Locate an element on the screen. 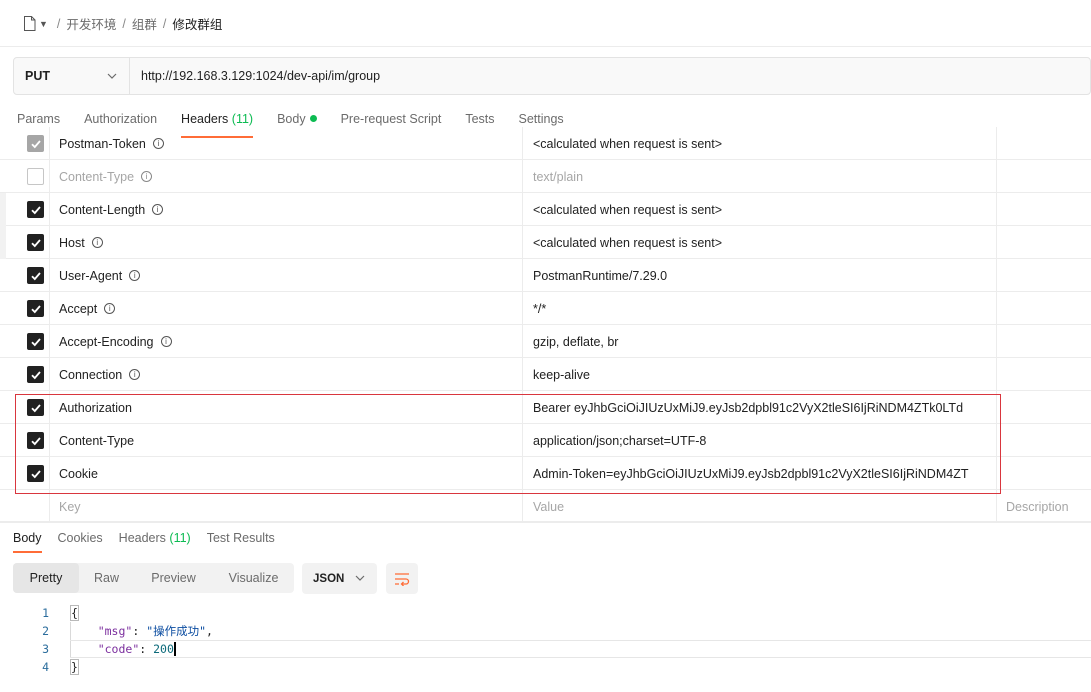  header-key-cell: Cookie is located at coordinates (286, 473).